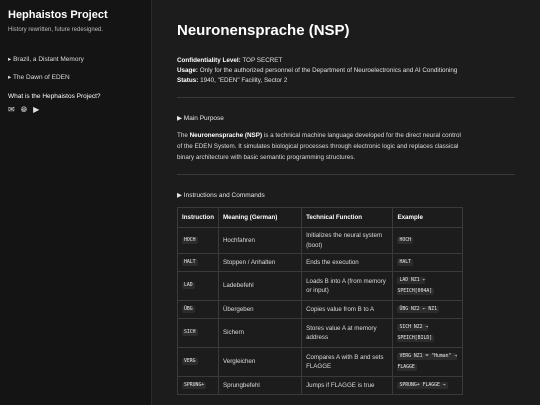 This screenshot has width=540, height=405. I want to click on status-label: Status:, so click(188, 80).